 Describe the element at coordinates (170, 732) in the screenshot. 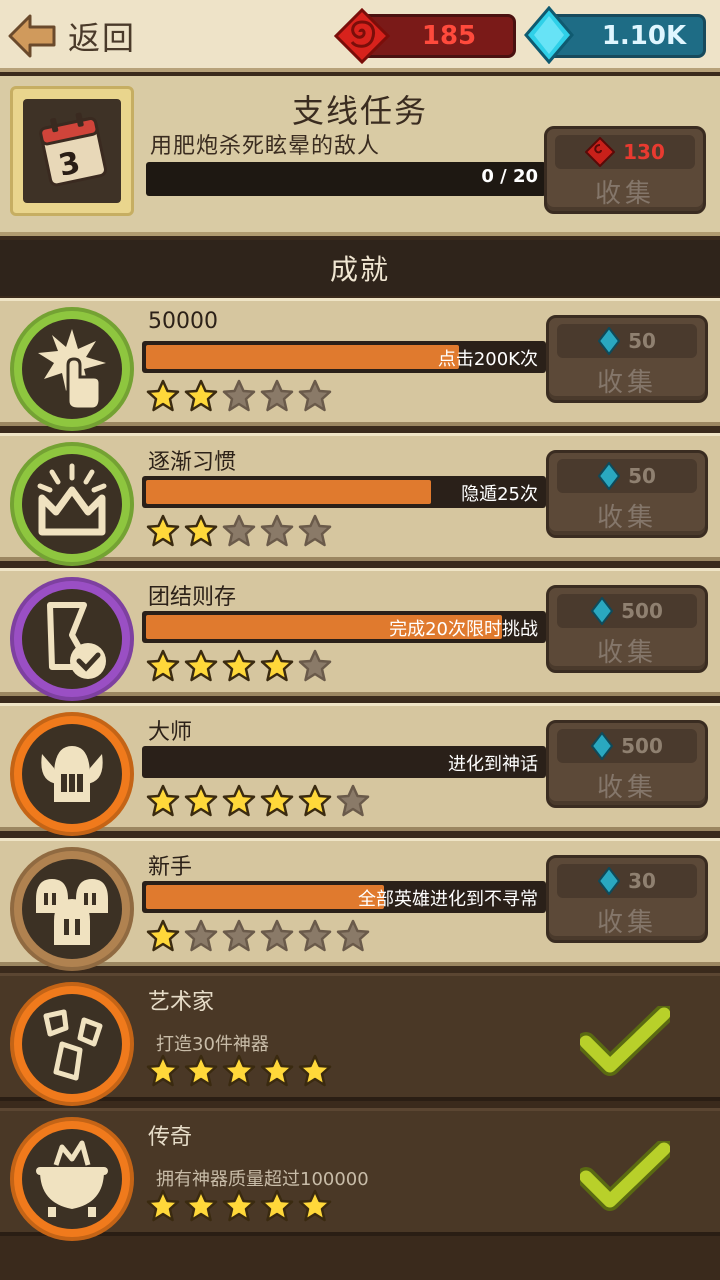

I see `achievement-title: 大师` at that location.